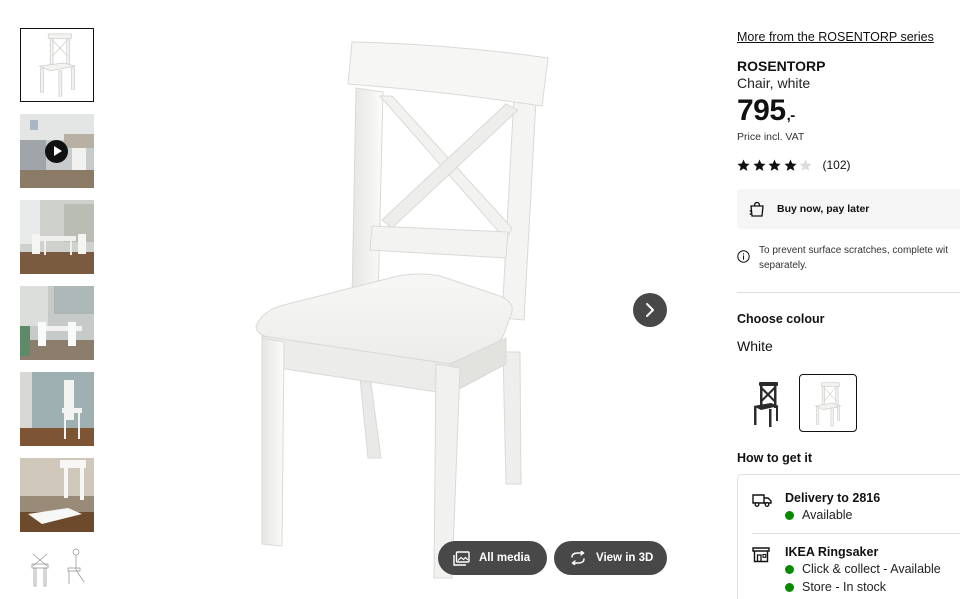 This screenshot has height=599, width=960. Describe the element at coordinates (505, 558) in the screenshot. I see `all-media-label: All media` at that location.